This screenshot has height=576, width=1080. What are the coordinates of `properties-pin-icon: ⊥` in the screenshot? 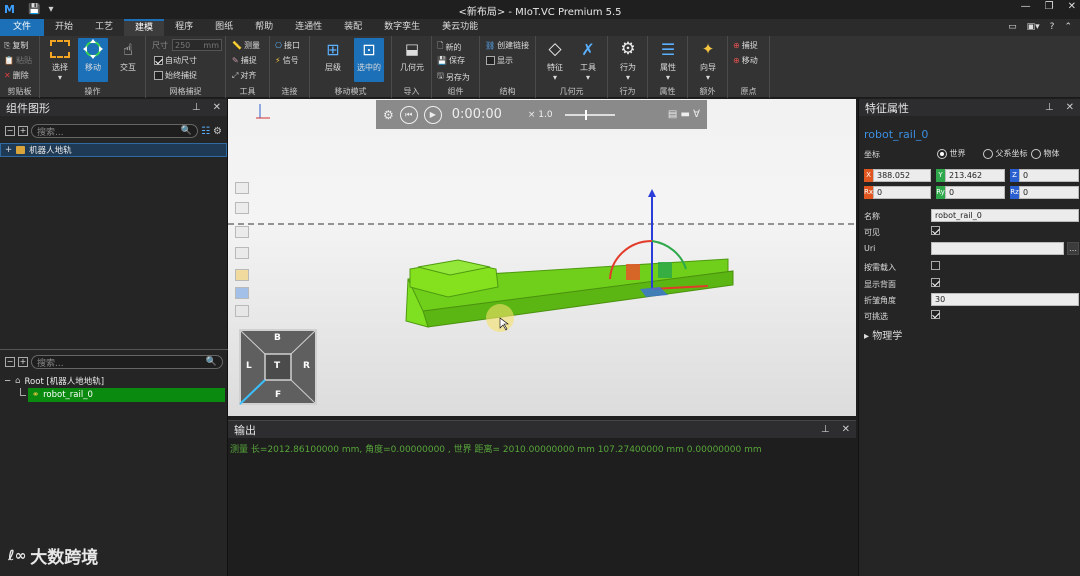 It's located at (1049, 107).